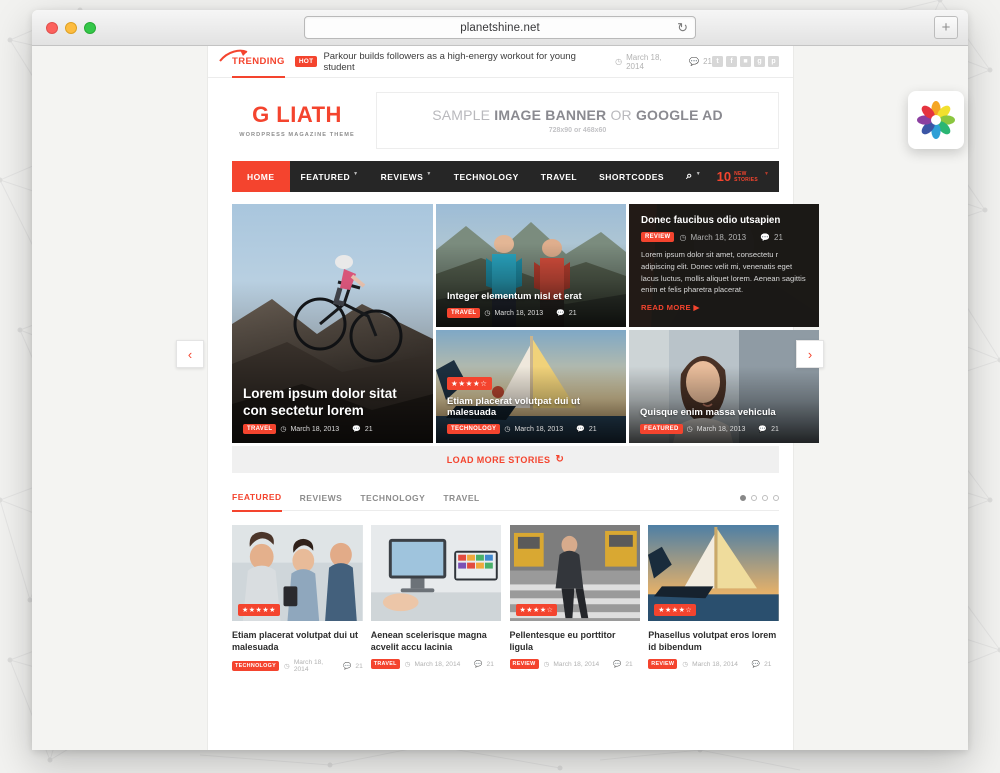  What do you see at coordinates (531, 407) in the screenshot?
I see `hero-botmid-title: Etiam placerat volutpat dui ut malesuada` at bounding box center [531, 407].